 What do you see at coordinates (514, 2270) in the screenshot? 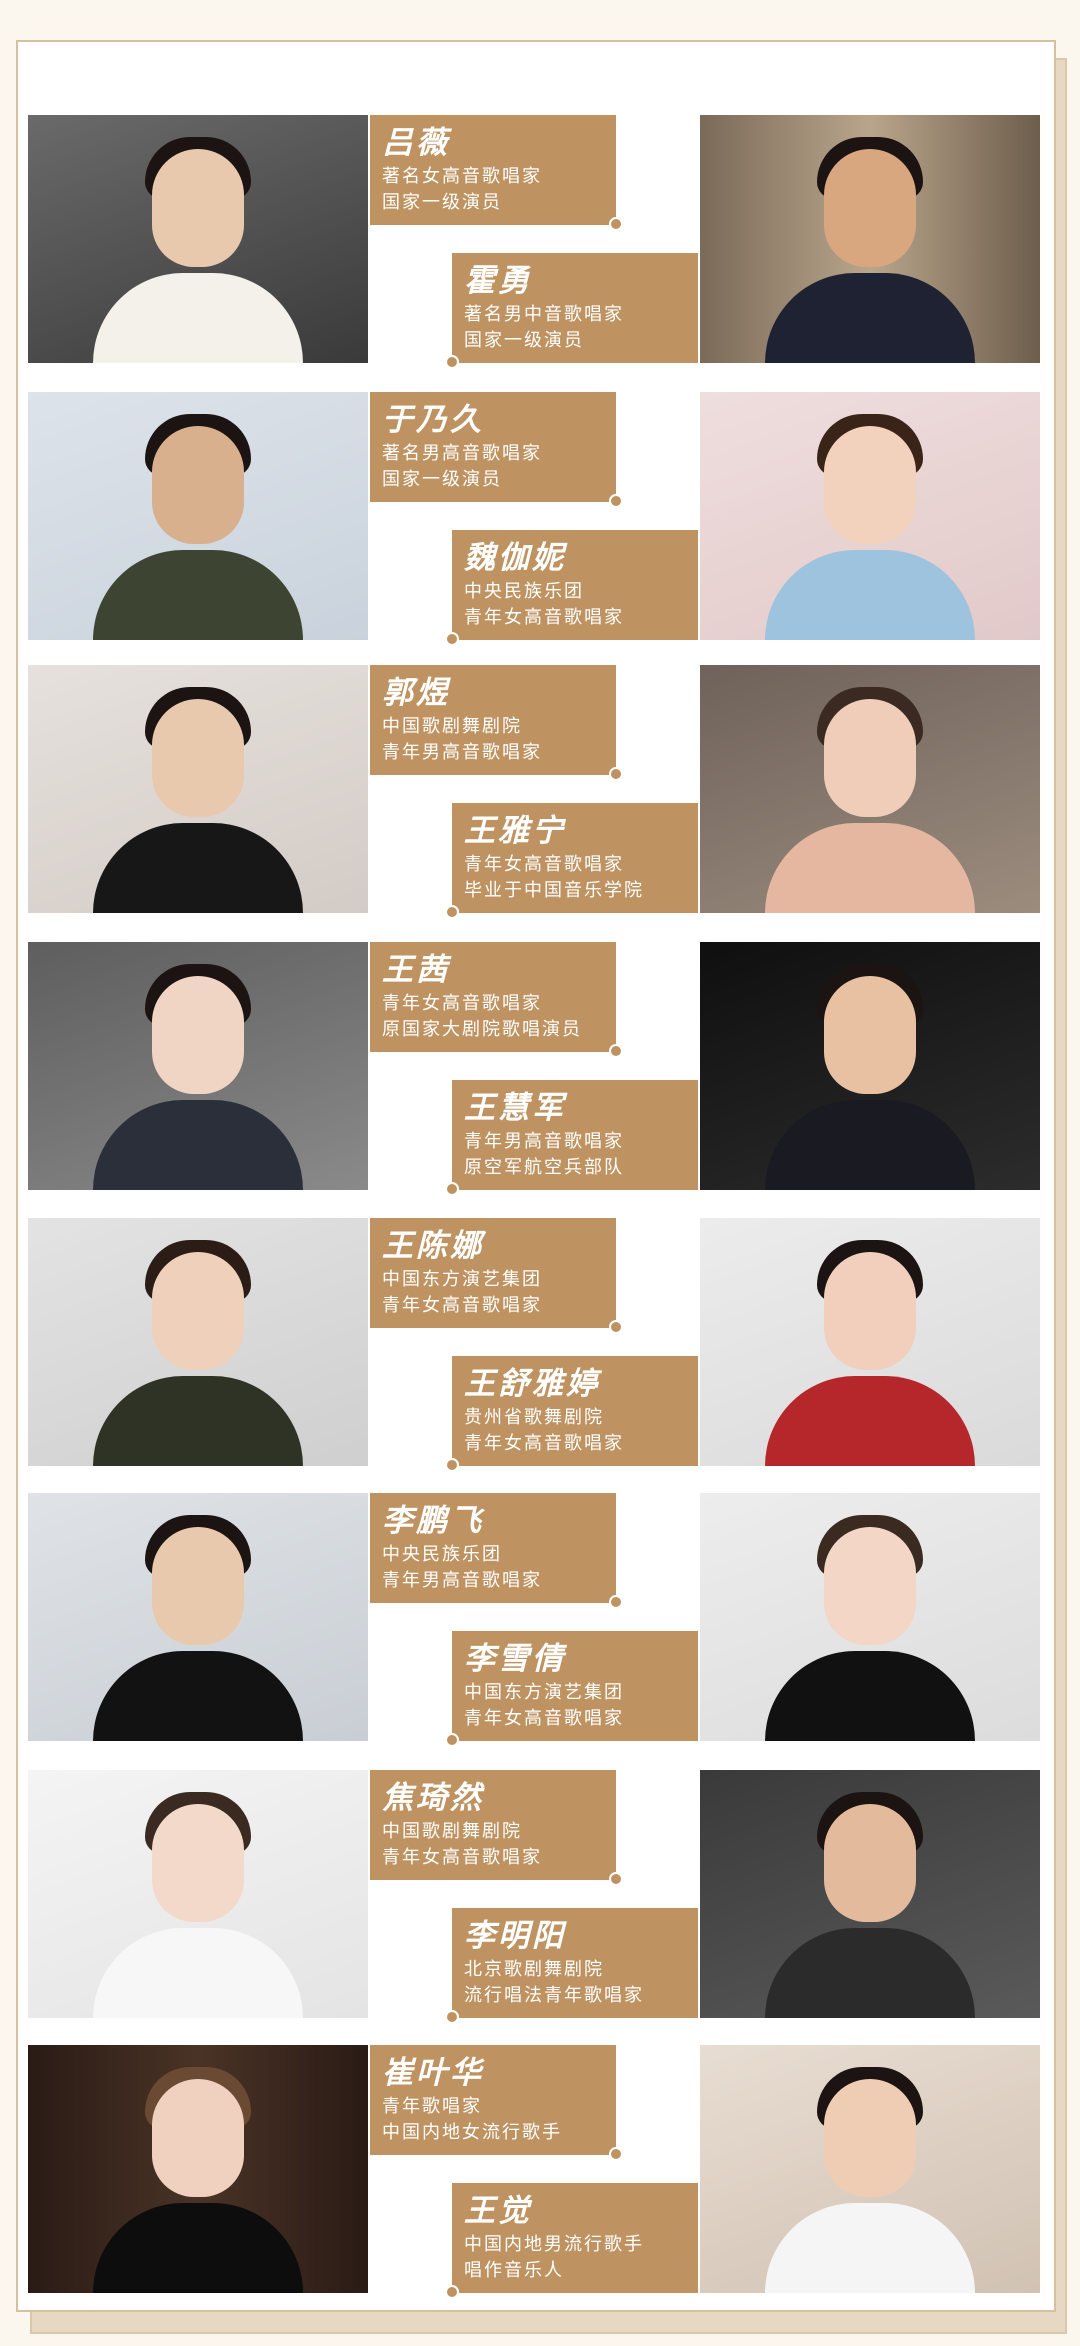
I see `performer-desc: 唱作音乐人` at bounding box center [514, 2270].